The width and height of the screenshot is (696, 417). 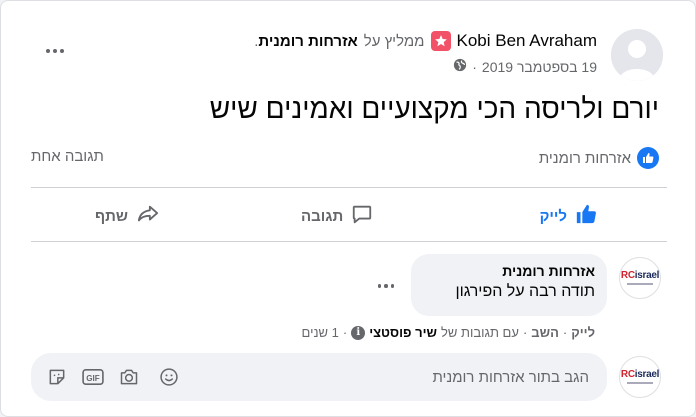 What do you see at coordinates (525, 291) in the screenshot?
I see `comment-text: תודה רבה על הפירגון` at bounding box center [525, 291].